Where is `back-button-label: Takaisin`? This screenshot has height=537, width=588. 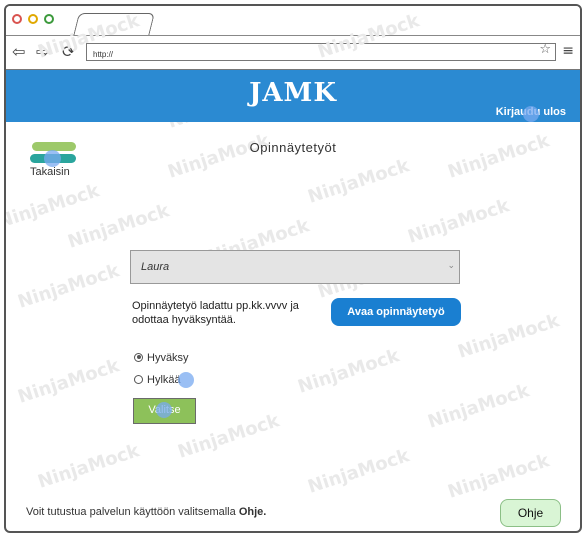 back-button-label: Takaisin is located at coordinates (50, 172).